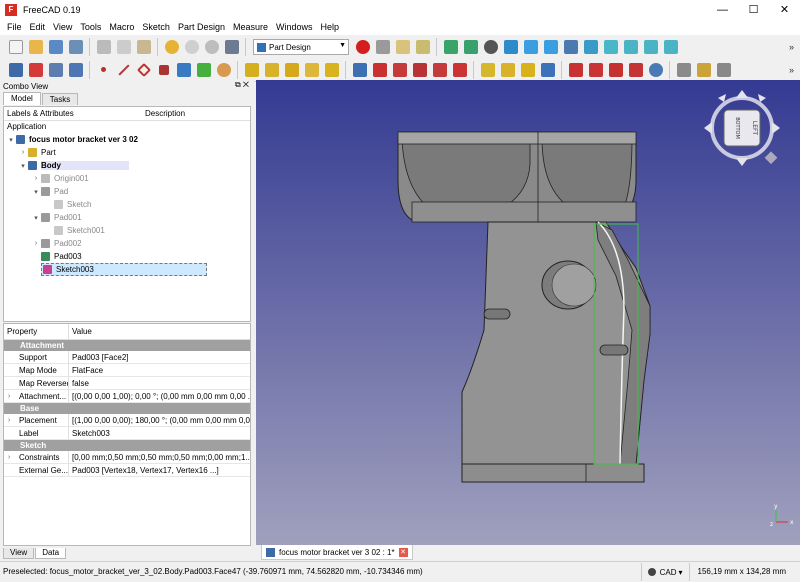  Describe the element at coordinates (490, 47) in the screenshot. I see `draw-style-button` at that location.